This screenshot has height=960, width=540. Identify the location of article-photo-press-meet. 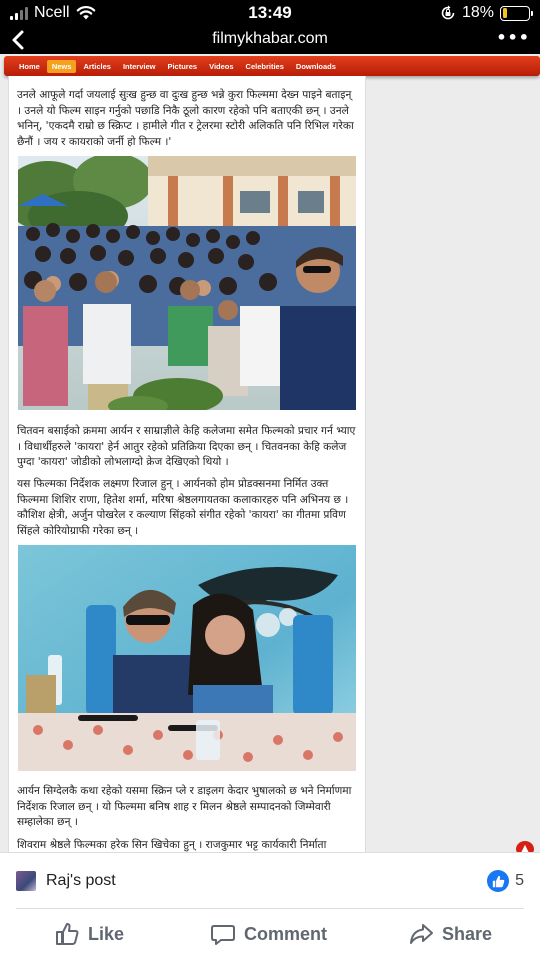
(187, 658).